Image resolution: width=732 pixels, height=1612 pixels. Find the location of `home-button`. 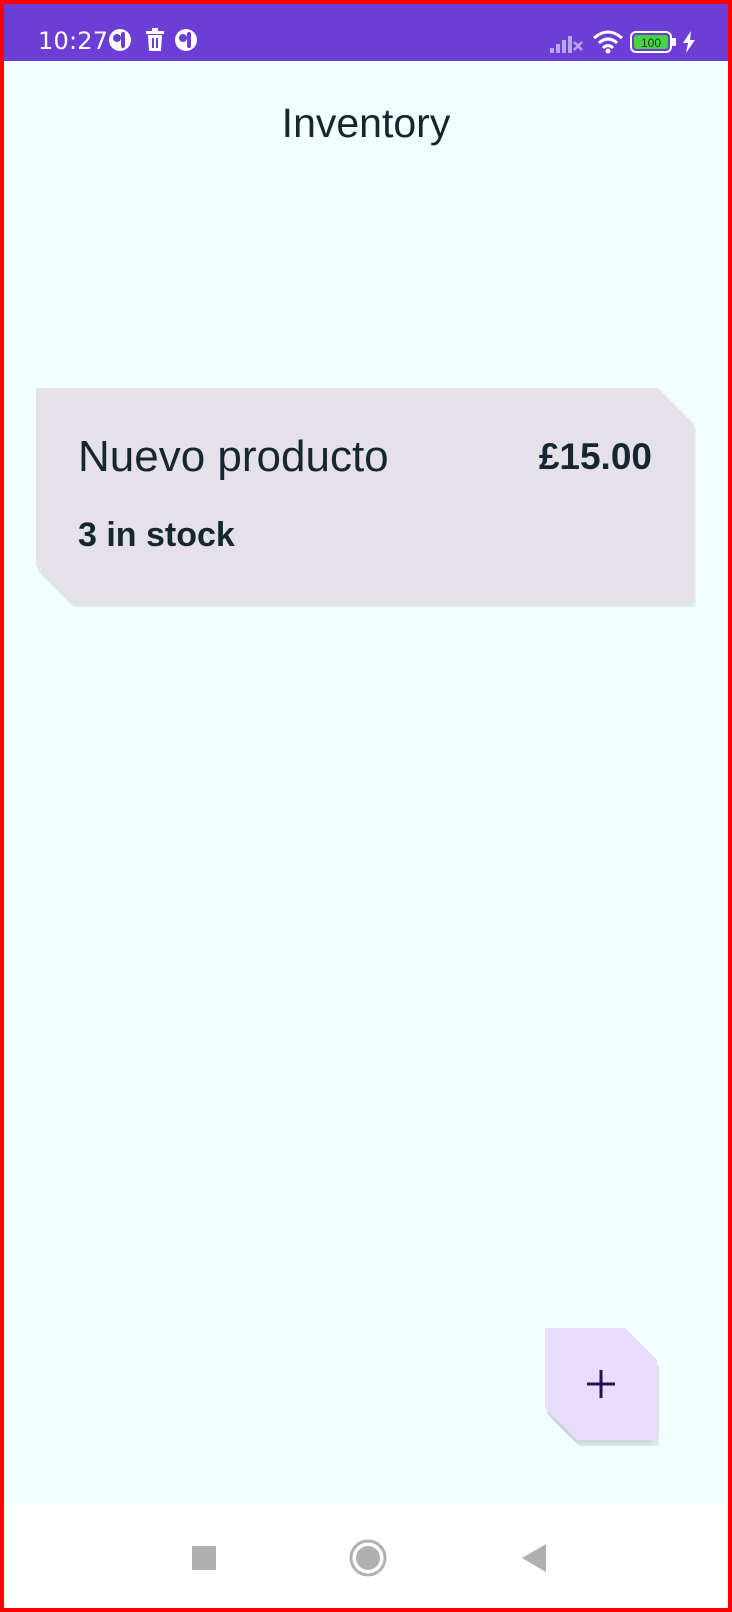

home-button is located at coordinates (368, 1558).